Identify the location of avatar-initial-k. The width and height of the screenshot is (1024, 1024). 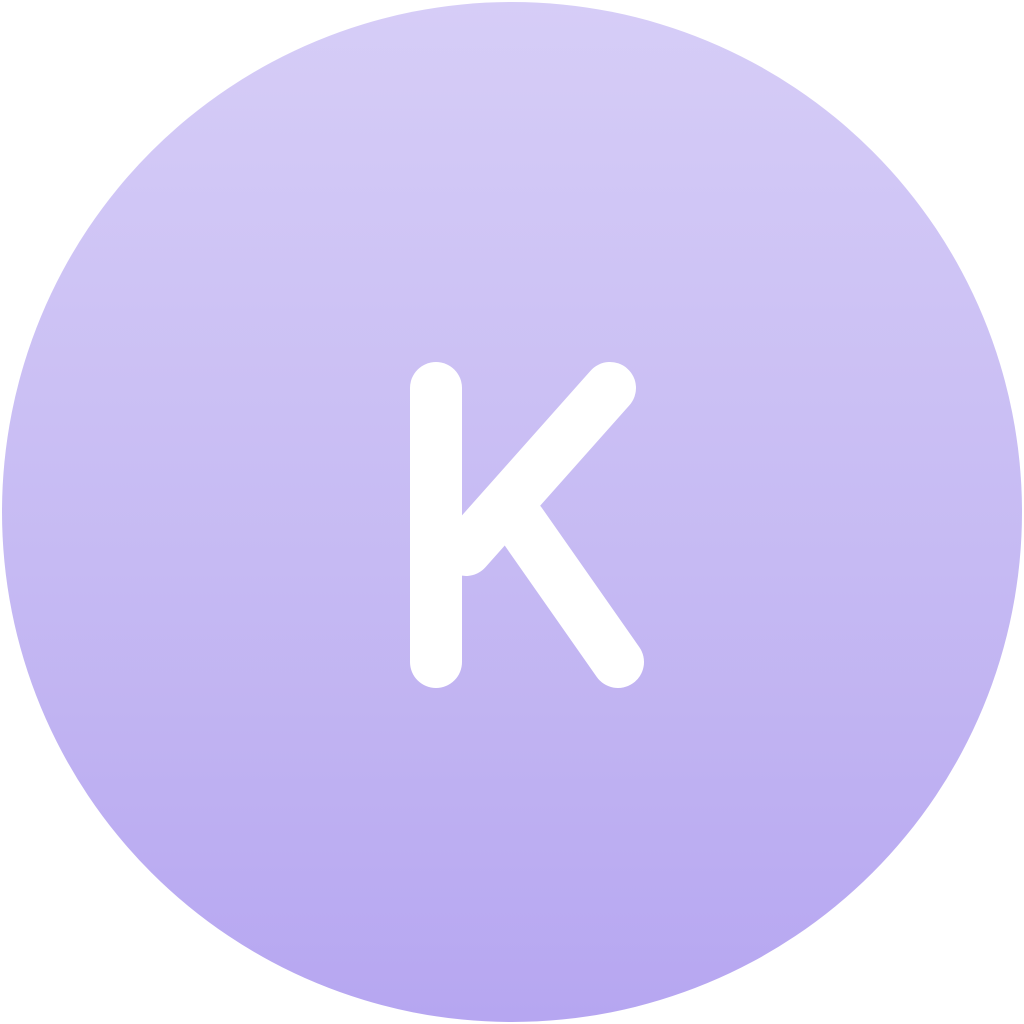
(527, 525).